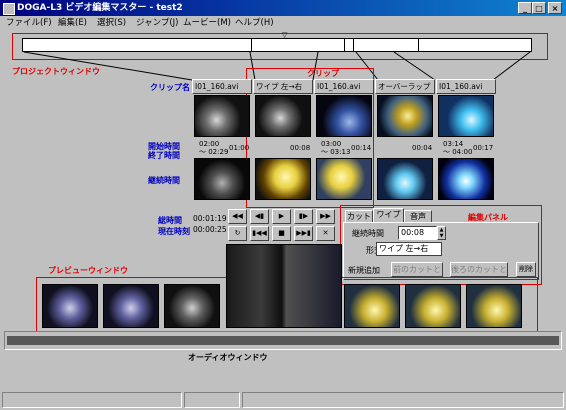 Image resolution: width=566 pixels, height=410 pixels. I want to click on duration-field-label: 継続時間, so click(368, 233).